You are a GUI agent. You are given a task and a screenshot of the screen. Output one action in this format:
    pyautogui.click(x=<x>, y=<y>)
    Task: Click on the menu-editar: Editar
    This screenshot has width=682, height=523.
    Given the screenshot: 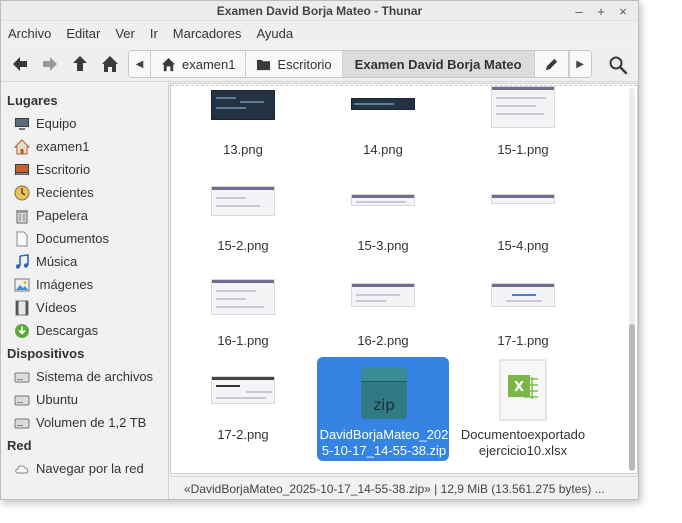 What is the action you would take?
    pyautogui.click(x=86, y=33)
    